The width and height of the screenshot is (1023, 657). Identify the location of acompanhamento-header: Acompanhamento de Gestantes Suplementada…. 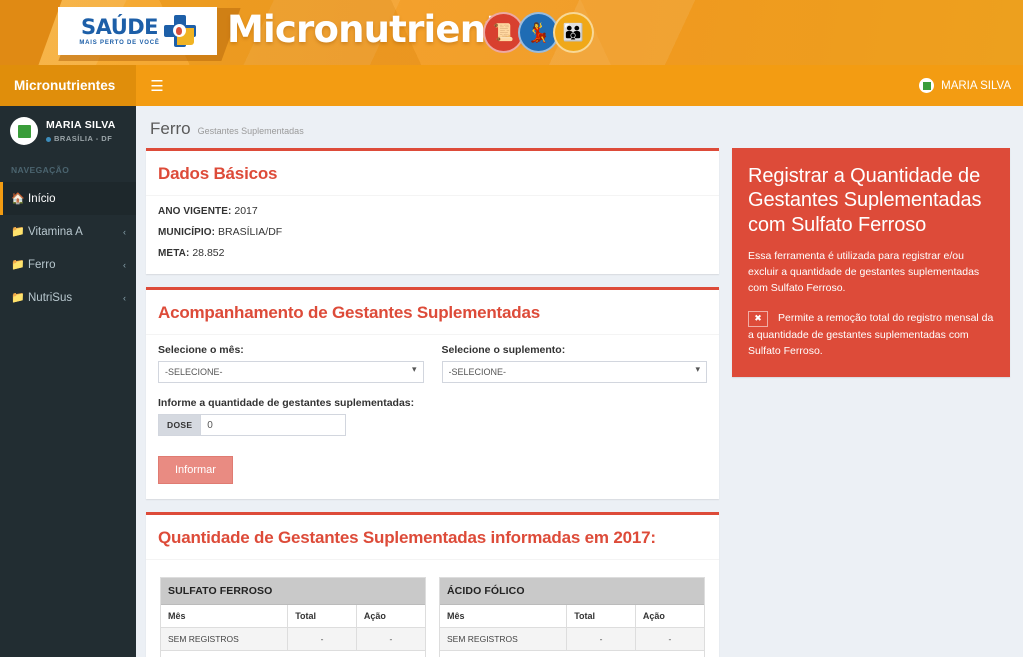
(432, 312).